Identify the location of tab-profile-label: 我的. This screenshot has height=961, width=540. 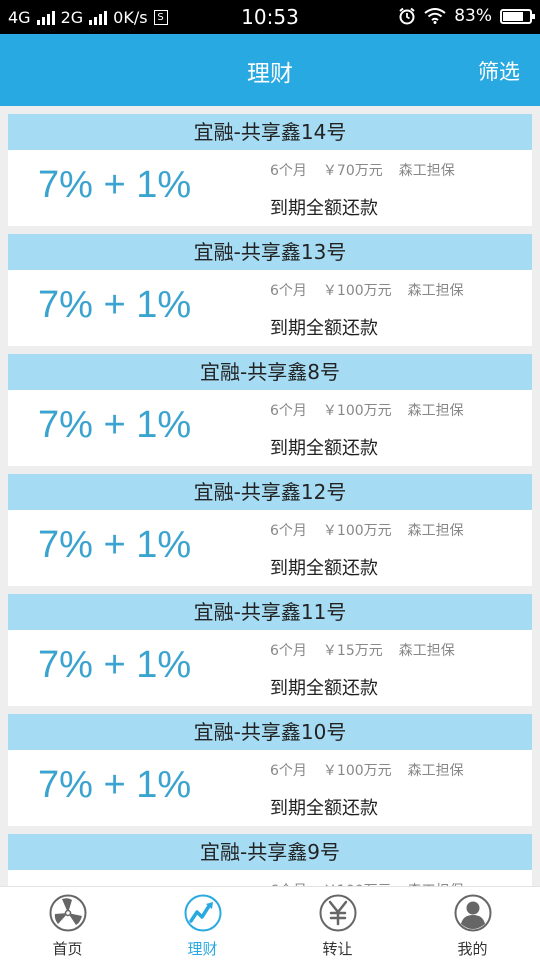
(472, 949).